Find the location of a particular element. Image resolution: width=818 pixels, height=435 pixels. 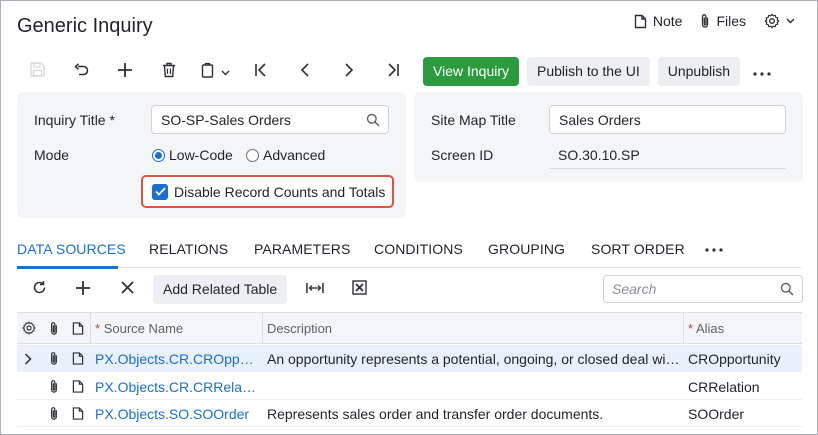

mode-option-advanced: Advanced is located at coordinates (294, 155).